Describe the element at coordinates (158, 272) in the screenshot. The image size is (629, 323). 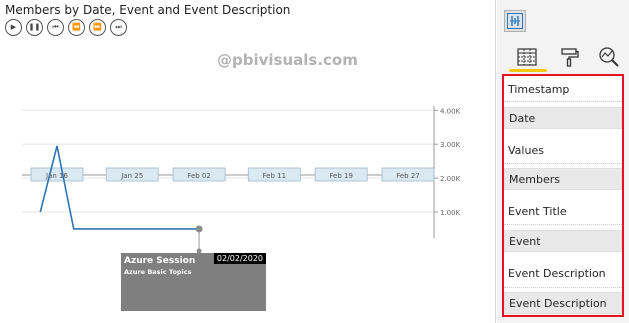
I see `tooltip-subtitle: Azure Basic Topics` at that location.